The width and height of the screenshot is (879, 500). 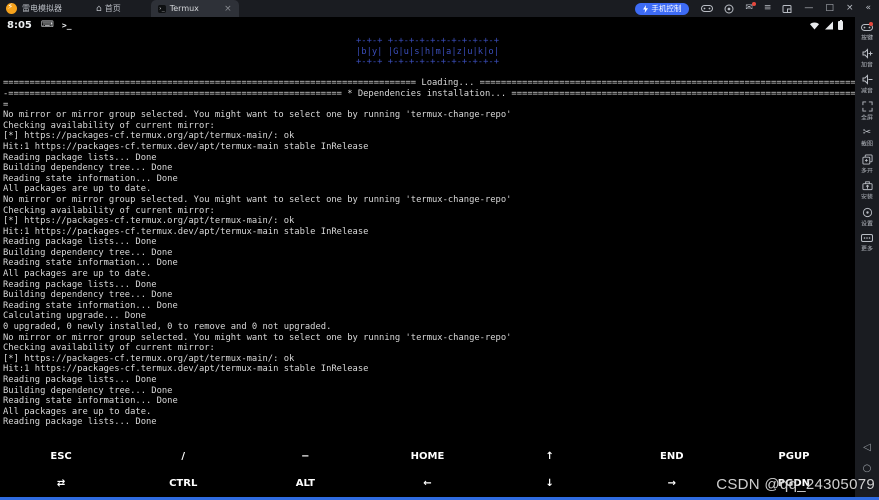 What do you see at coordinates (61, 456) in the screenshot?
I see `key-esc: ESC` at bounding box center [61, 456].